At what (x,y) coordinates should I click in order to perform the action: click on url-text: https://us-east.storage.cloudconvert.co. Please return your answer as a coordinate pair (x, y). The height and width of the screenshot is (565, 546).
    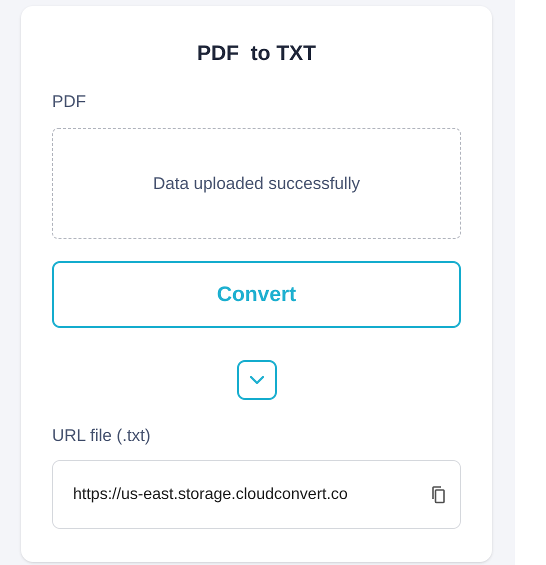
    Looking at the image, I should click on (211, 494).